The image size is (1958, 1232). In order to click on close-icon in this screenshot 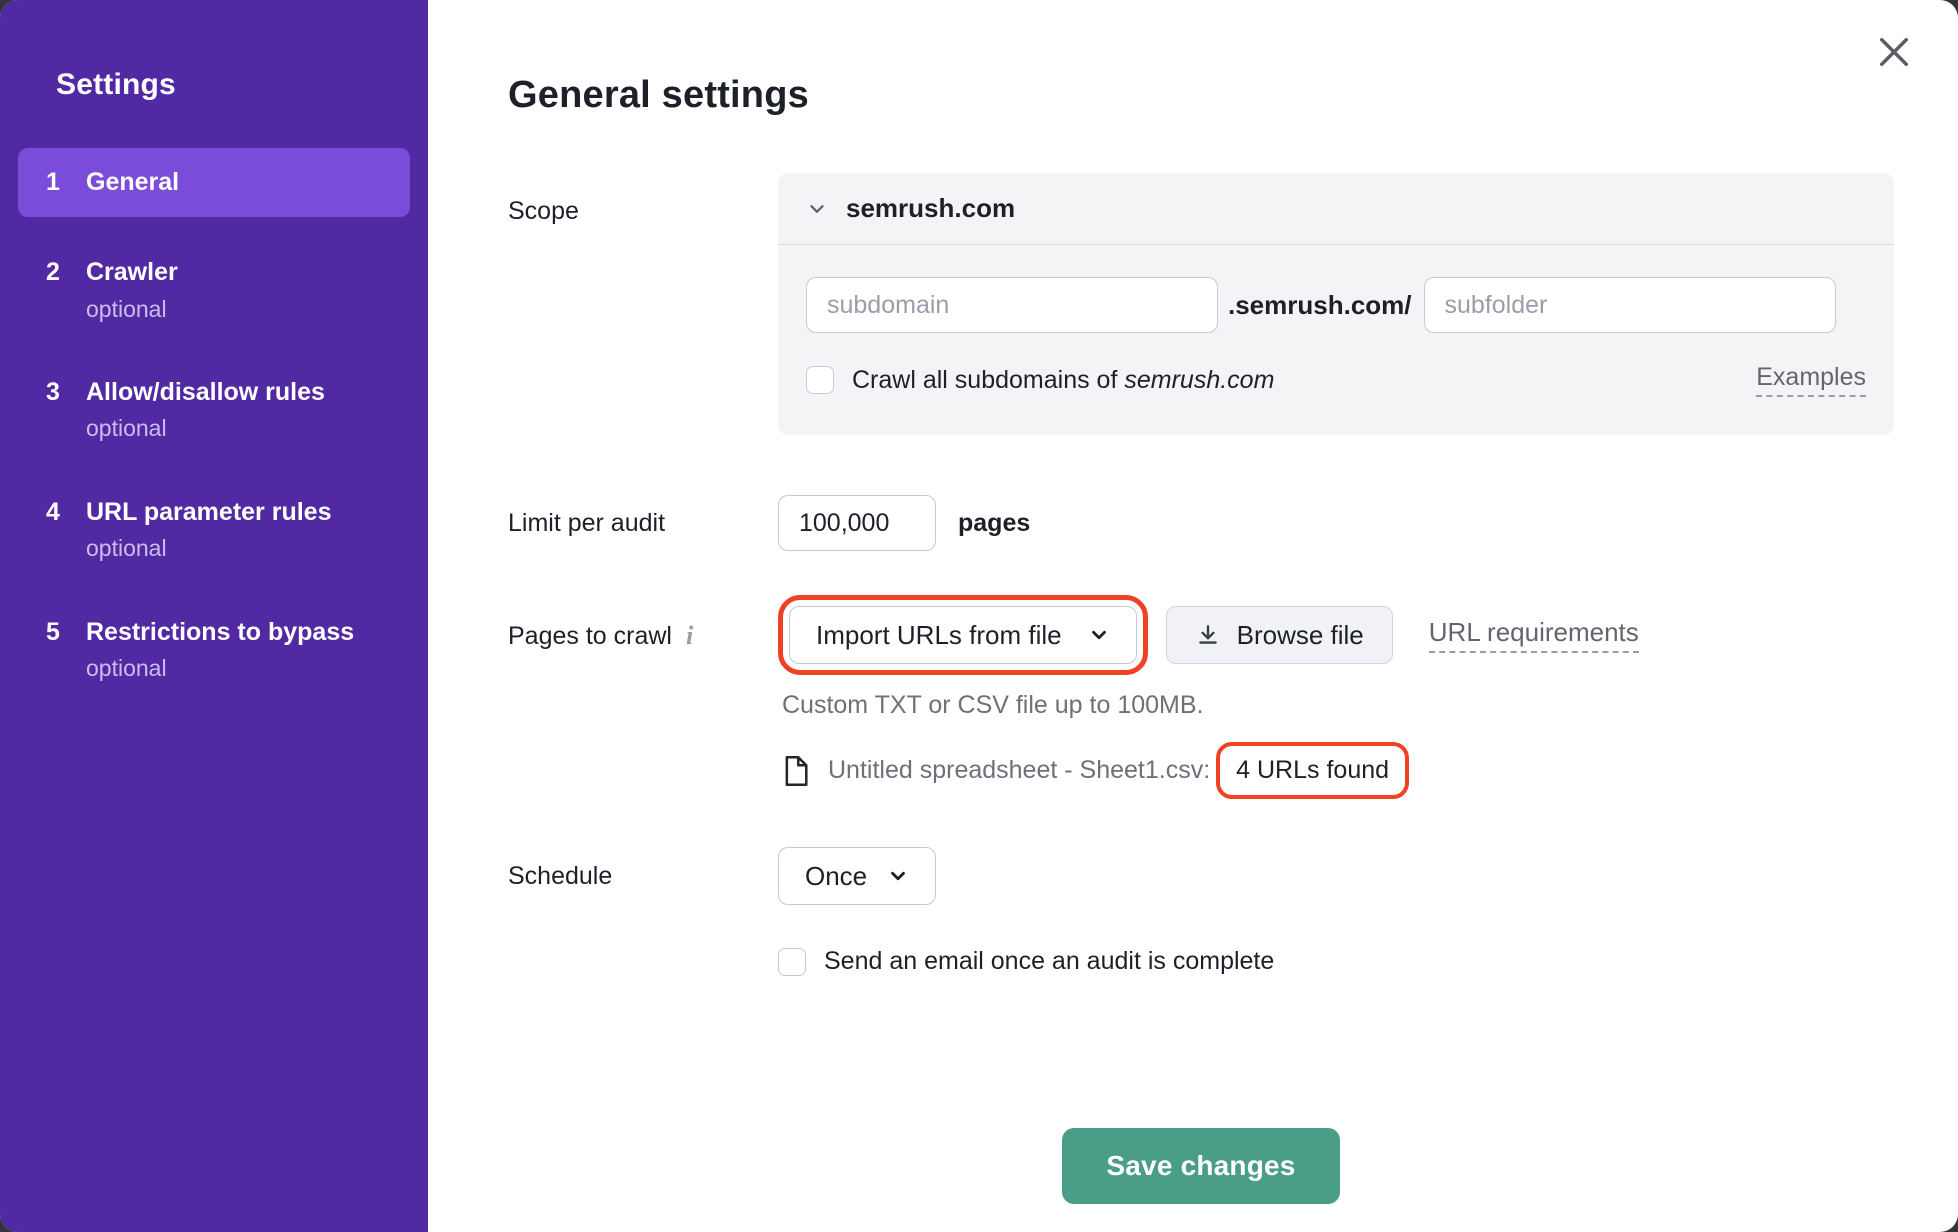, I will do `click(1894, 52)`.